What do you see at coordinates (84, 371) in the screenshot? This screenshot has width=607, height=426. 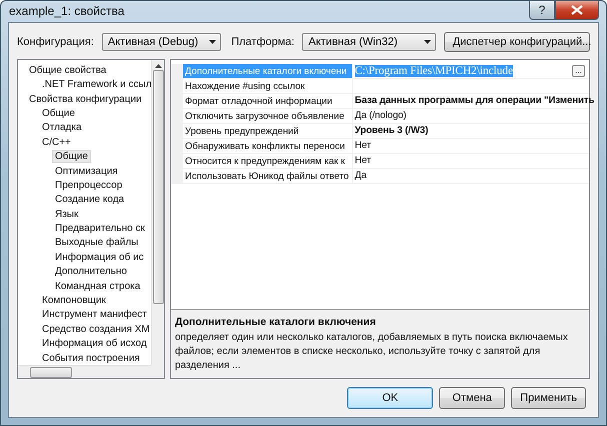 I see `horizontal-scrollbar` at bounding box center [84, 371].